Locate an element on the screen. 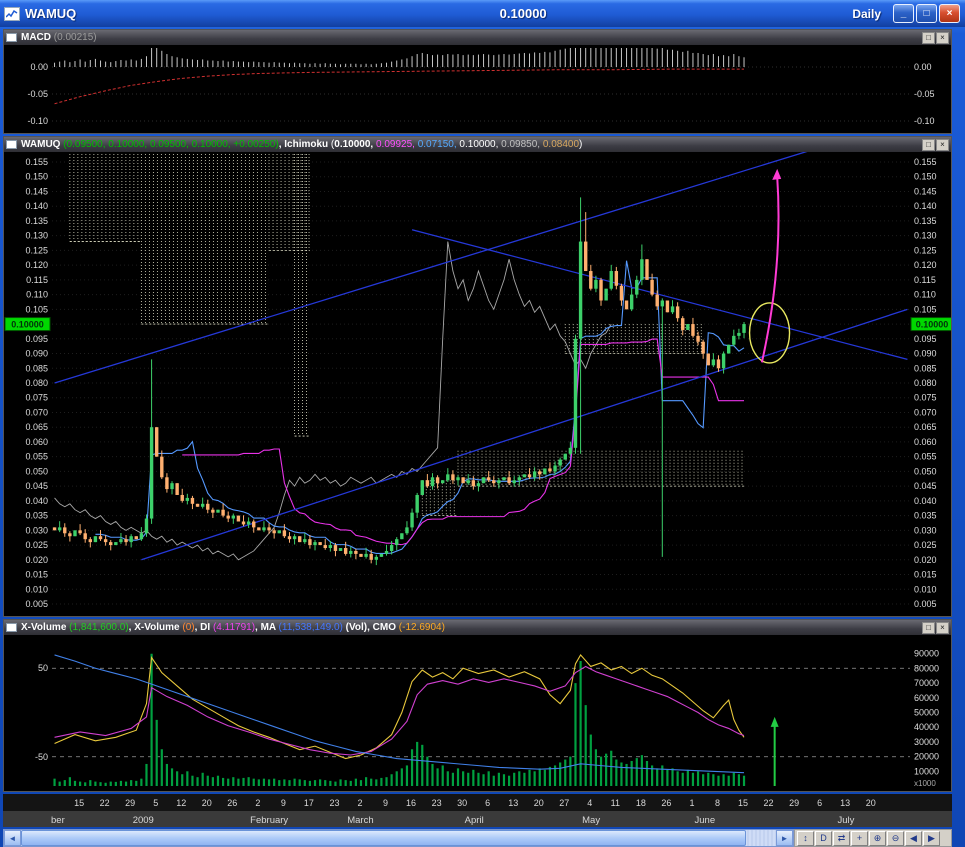  week-label: 30 is located at coordinates (462, 803).